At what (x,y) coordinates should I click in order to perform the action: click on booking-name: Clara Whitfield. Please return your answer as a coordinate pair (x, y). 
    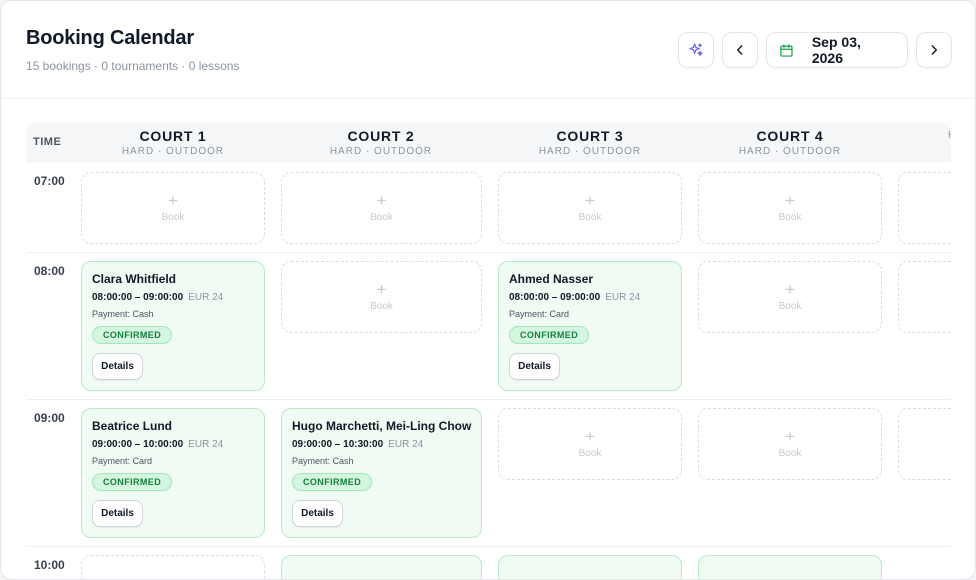
    Looking at the image, I should click on (134, 279).